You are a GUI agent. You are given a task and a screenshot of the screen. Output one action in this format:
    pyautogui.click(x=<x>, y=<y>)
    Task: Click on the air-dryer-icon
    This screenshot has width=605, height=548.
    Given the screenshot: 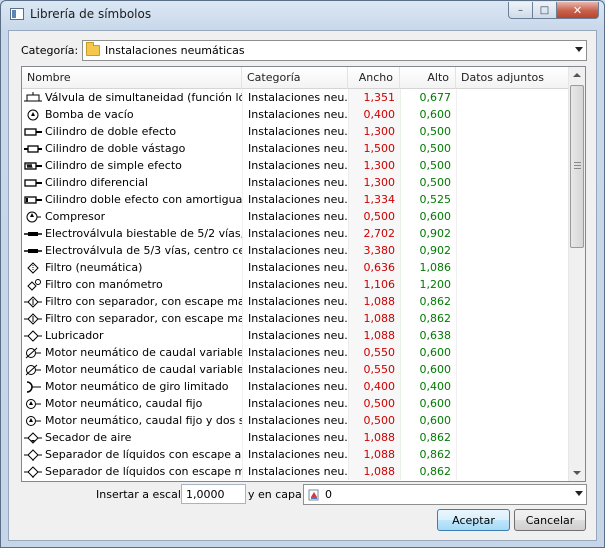 What is the action you would take?
    pyautogui.click(x=33, y=437)
    